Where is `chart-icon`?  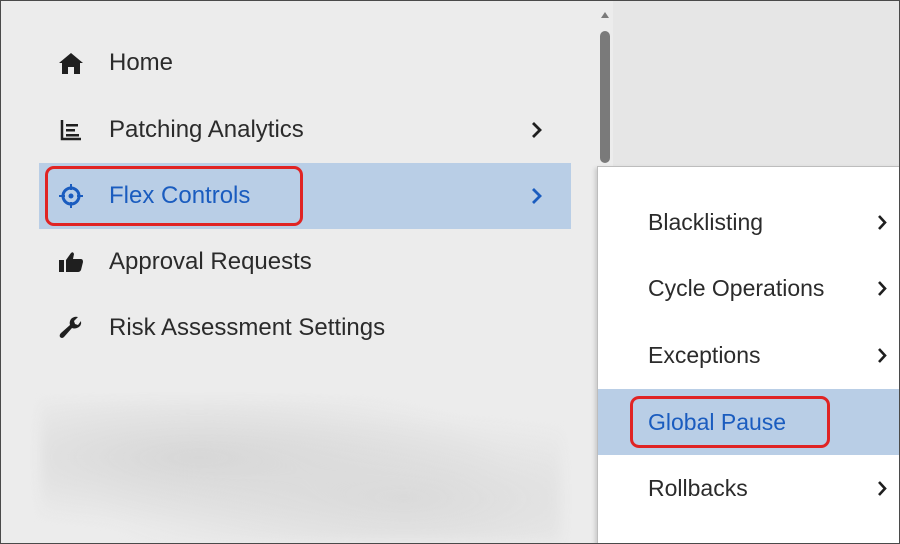
chart-icon is located at coordinates (71, 130).